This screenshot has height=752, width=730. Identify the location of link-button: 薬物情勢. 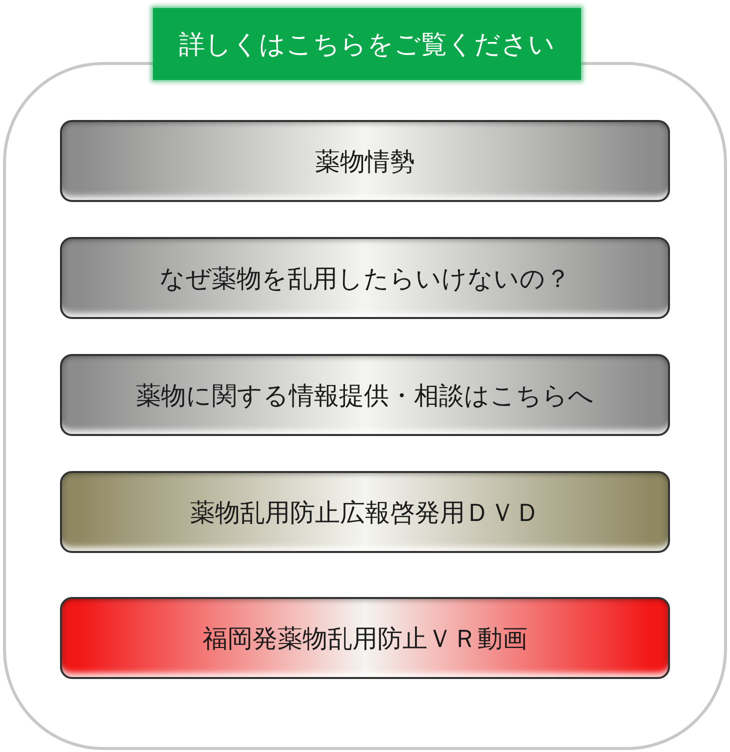
(365, 161).